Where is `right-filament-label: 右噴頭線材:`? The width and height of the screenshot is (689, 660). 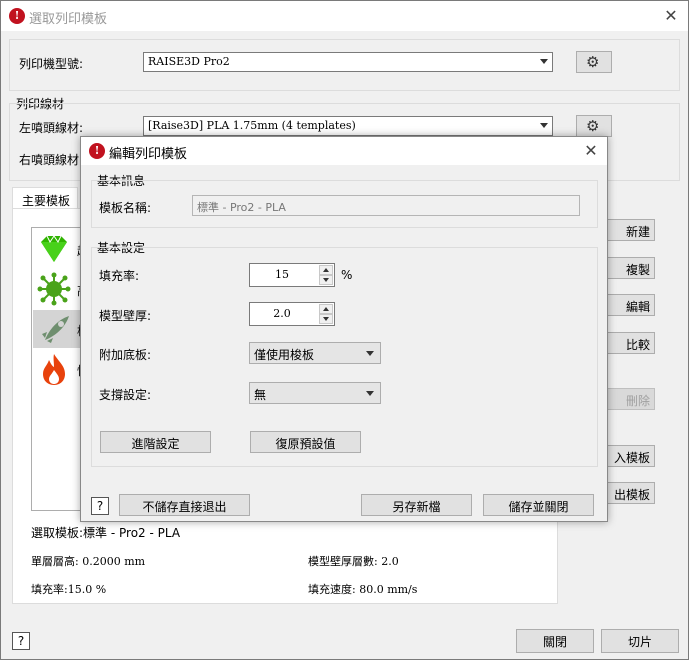
right-filament-label: 右噴頭線材: is located at coordinates (51, 160).